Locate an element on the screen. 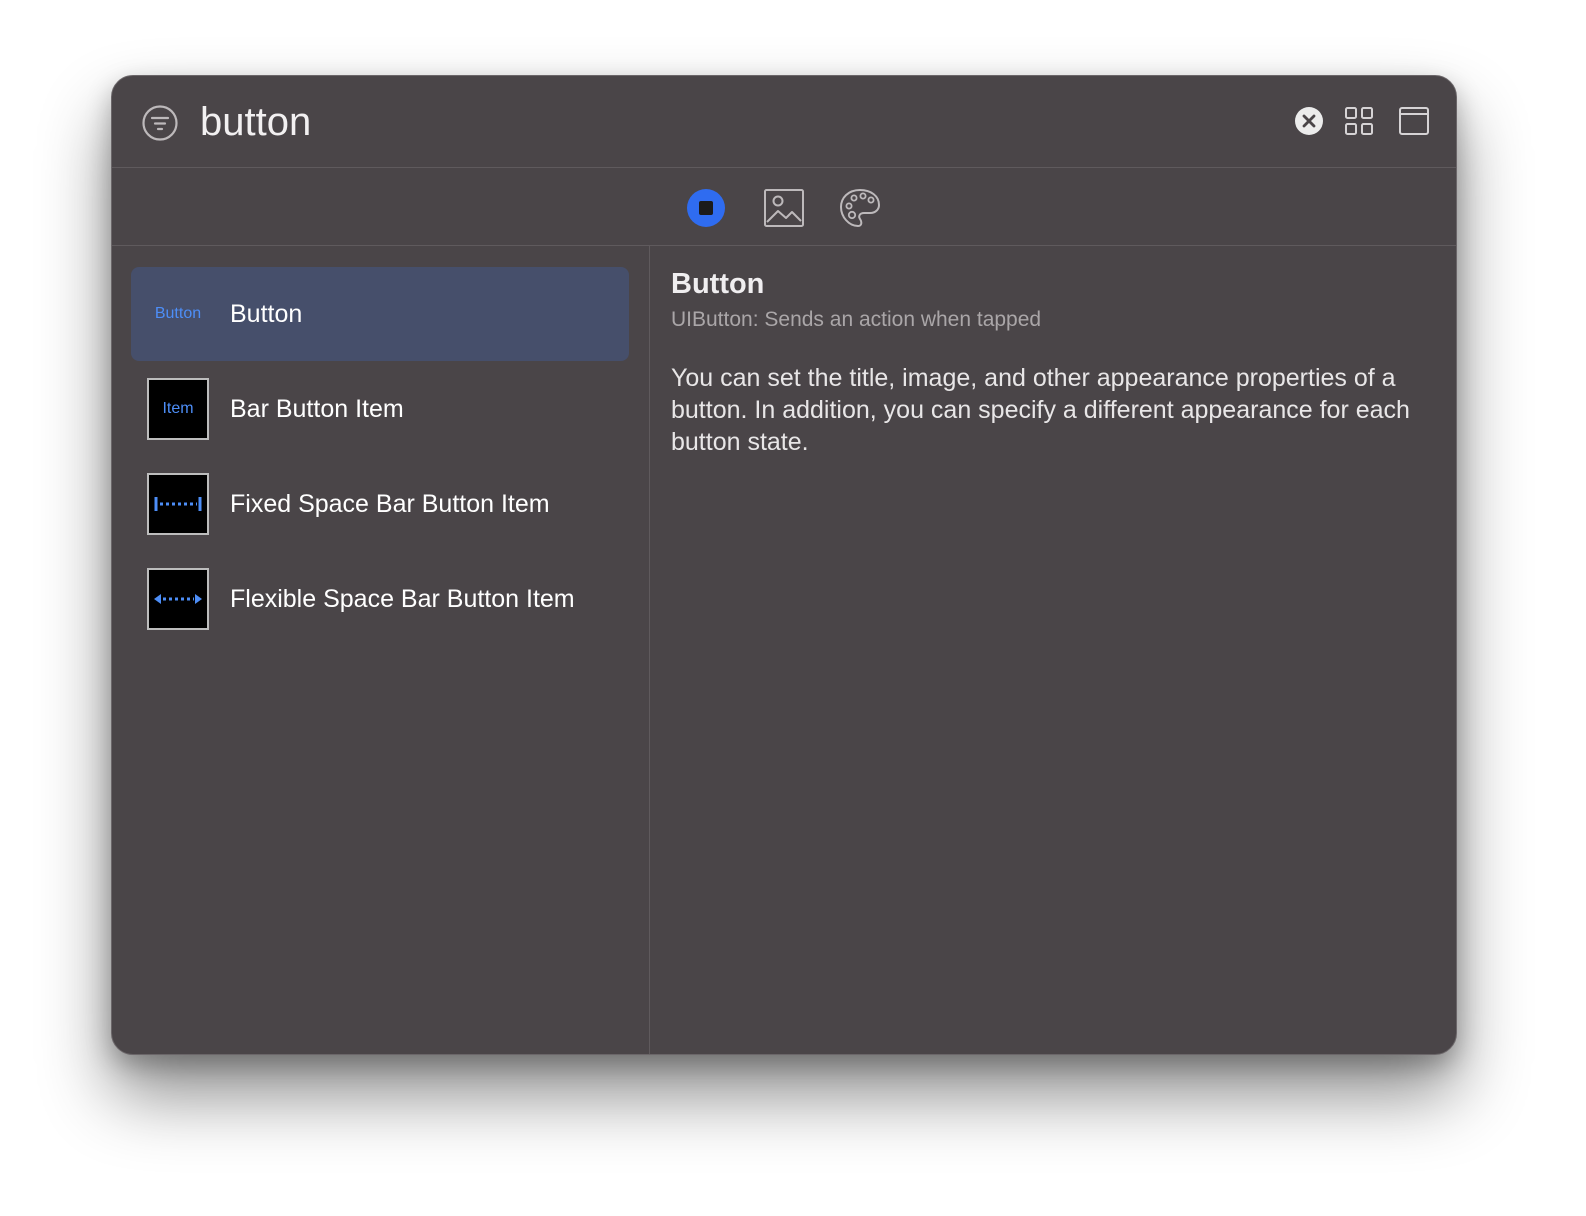 Image resolution: width=1586 pixels, height=1216 pixels. clear-icon is located at coordinates (1309, 121).